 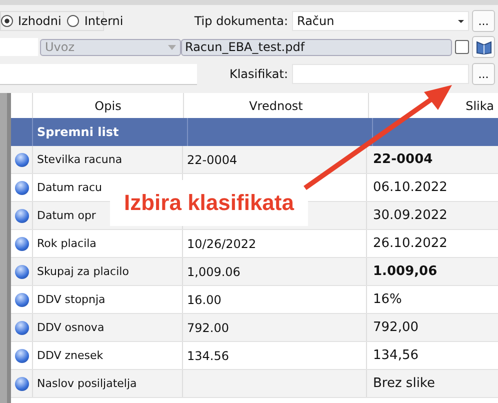 I want to click on table-cell-text: 30.09.2022, so click(x=410, y=216).